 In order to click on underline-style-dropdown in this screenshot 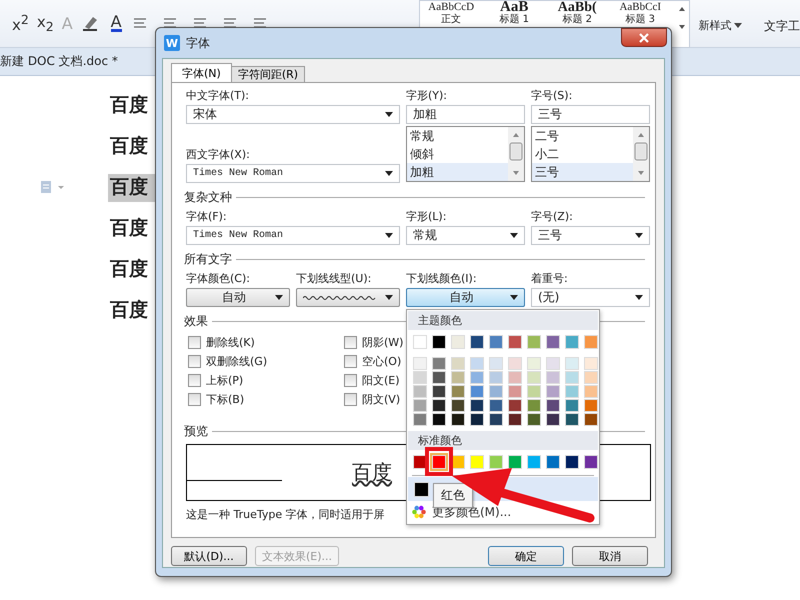, I will do `click(348, 297)`.